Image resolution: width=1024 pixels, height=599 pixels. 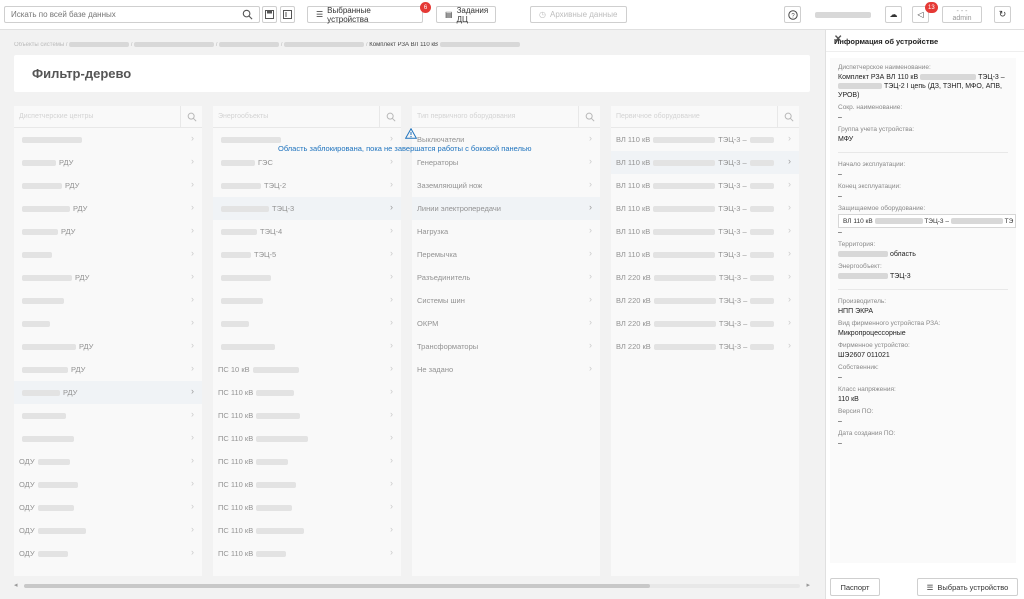 I want to click on column-search: Первичное оборудование, so click(x=705, y=117).